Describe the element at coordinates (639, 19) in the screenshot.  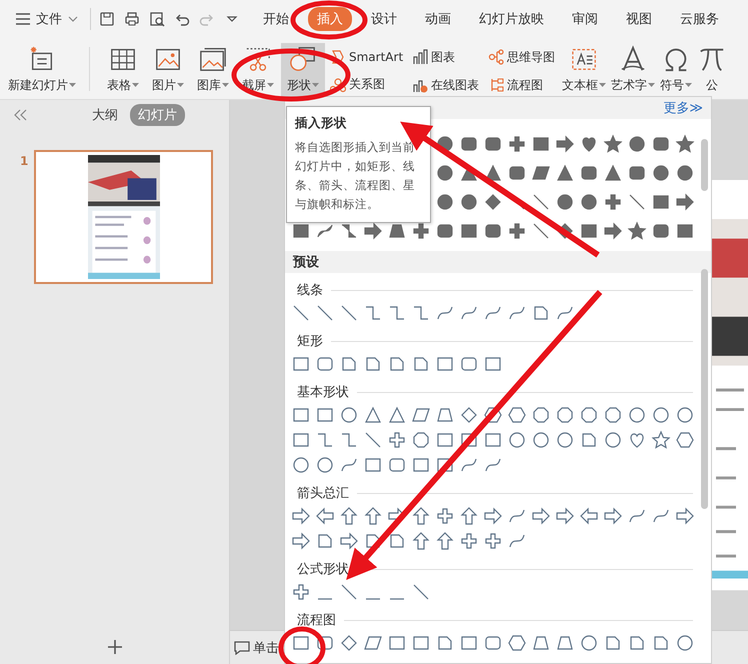
I see `ribbon-tab: 视图` at that location.